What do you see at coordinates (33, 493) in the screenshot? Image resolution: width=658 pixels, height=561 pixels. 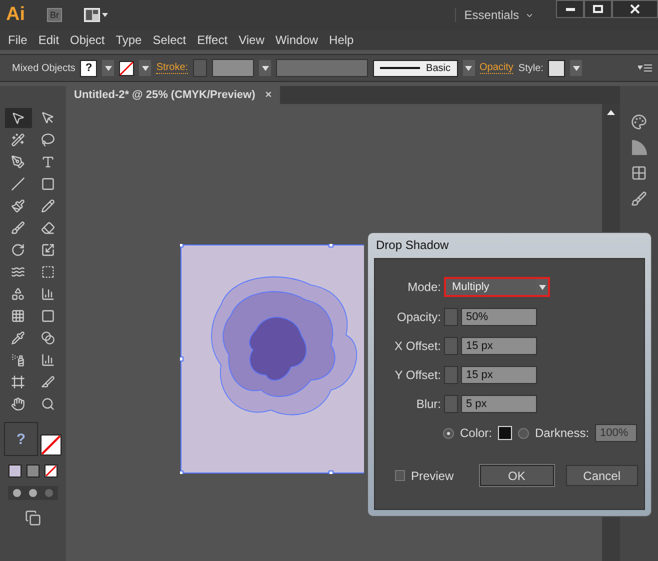 I see `draw-modes-icon` at bounding box center [33, 493].